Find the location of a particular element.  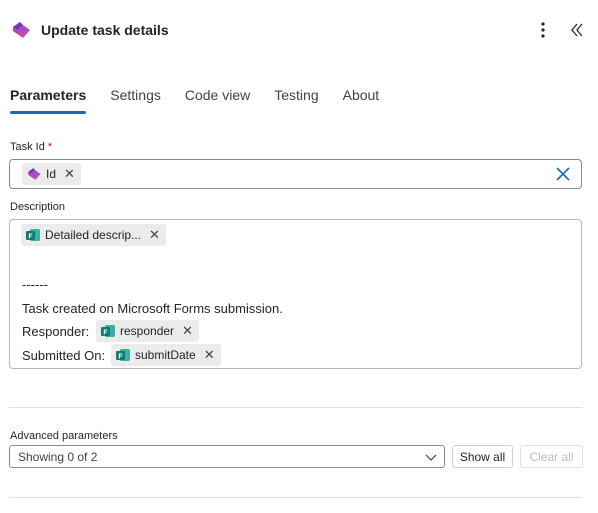

chevron-down-icon is located at coordinates (431, 457).